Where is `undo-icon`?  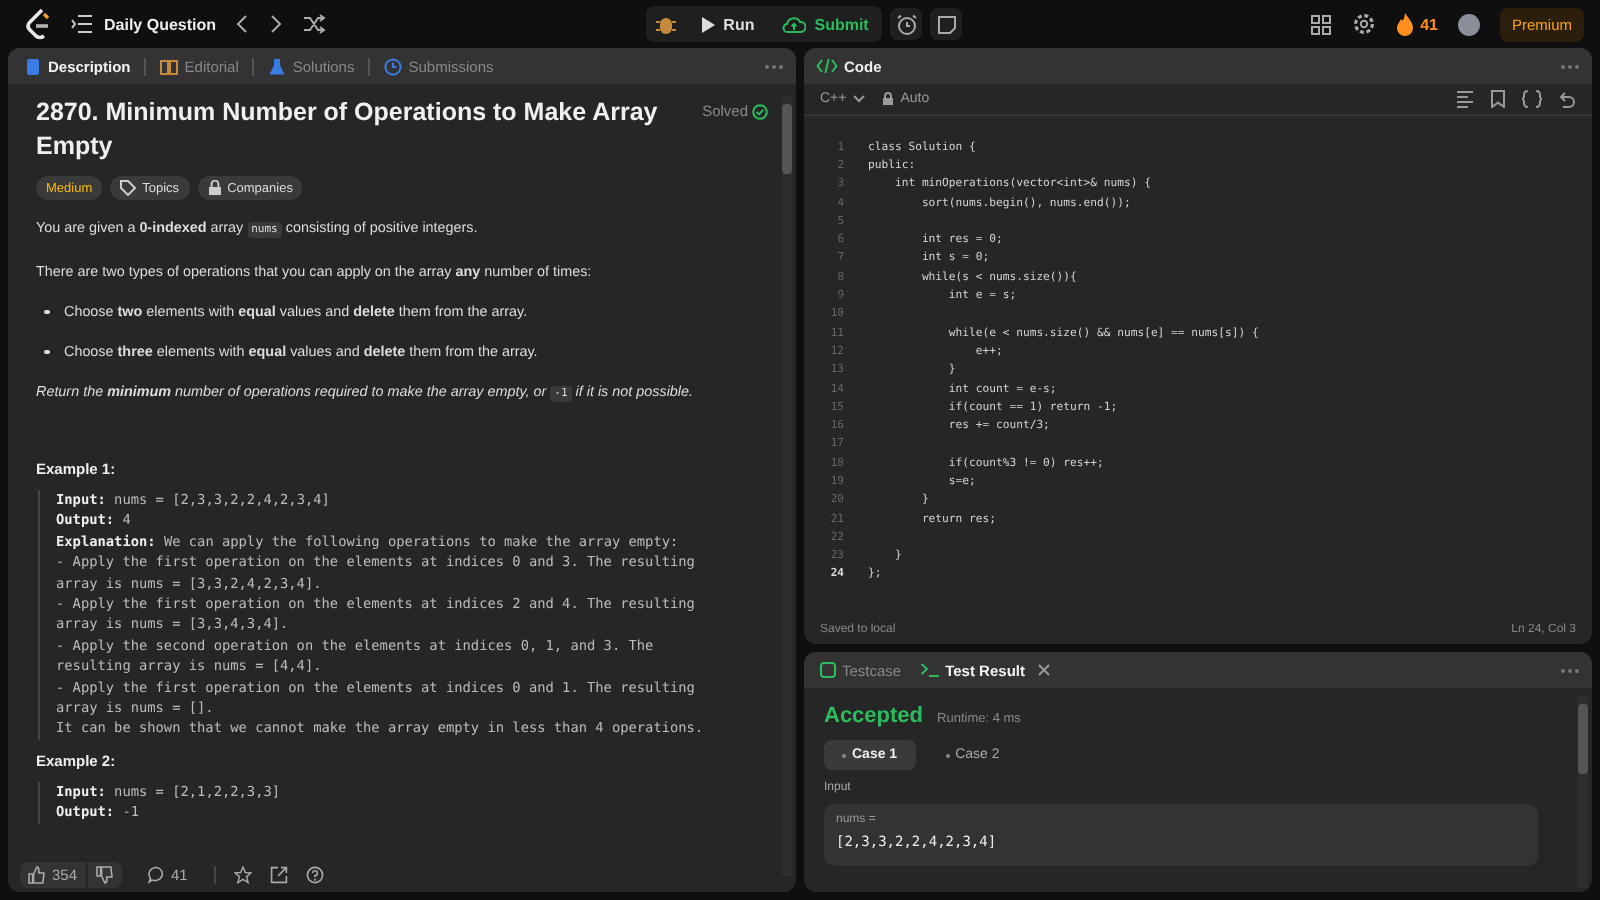 undo-icon is located at coordinates (1567, 99).